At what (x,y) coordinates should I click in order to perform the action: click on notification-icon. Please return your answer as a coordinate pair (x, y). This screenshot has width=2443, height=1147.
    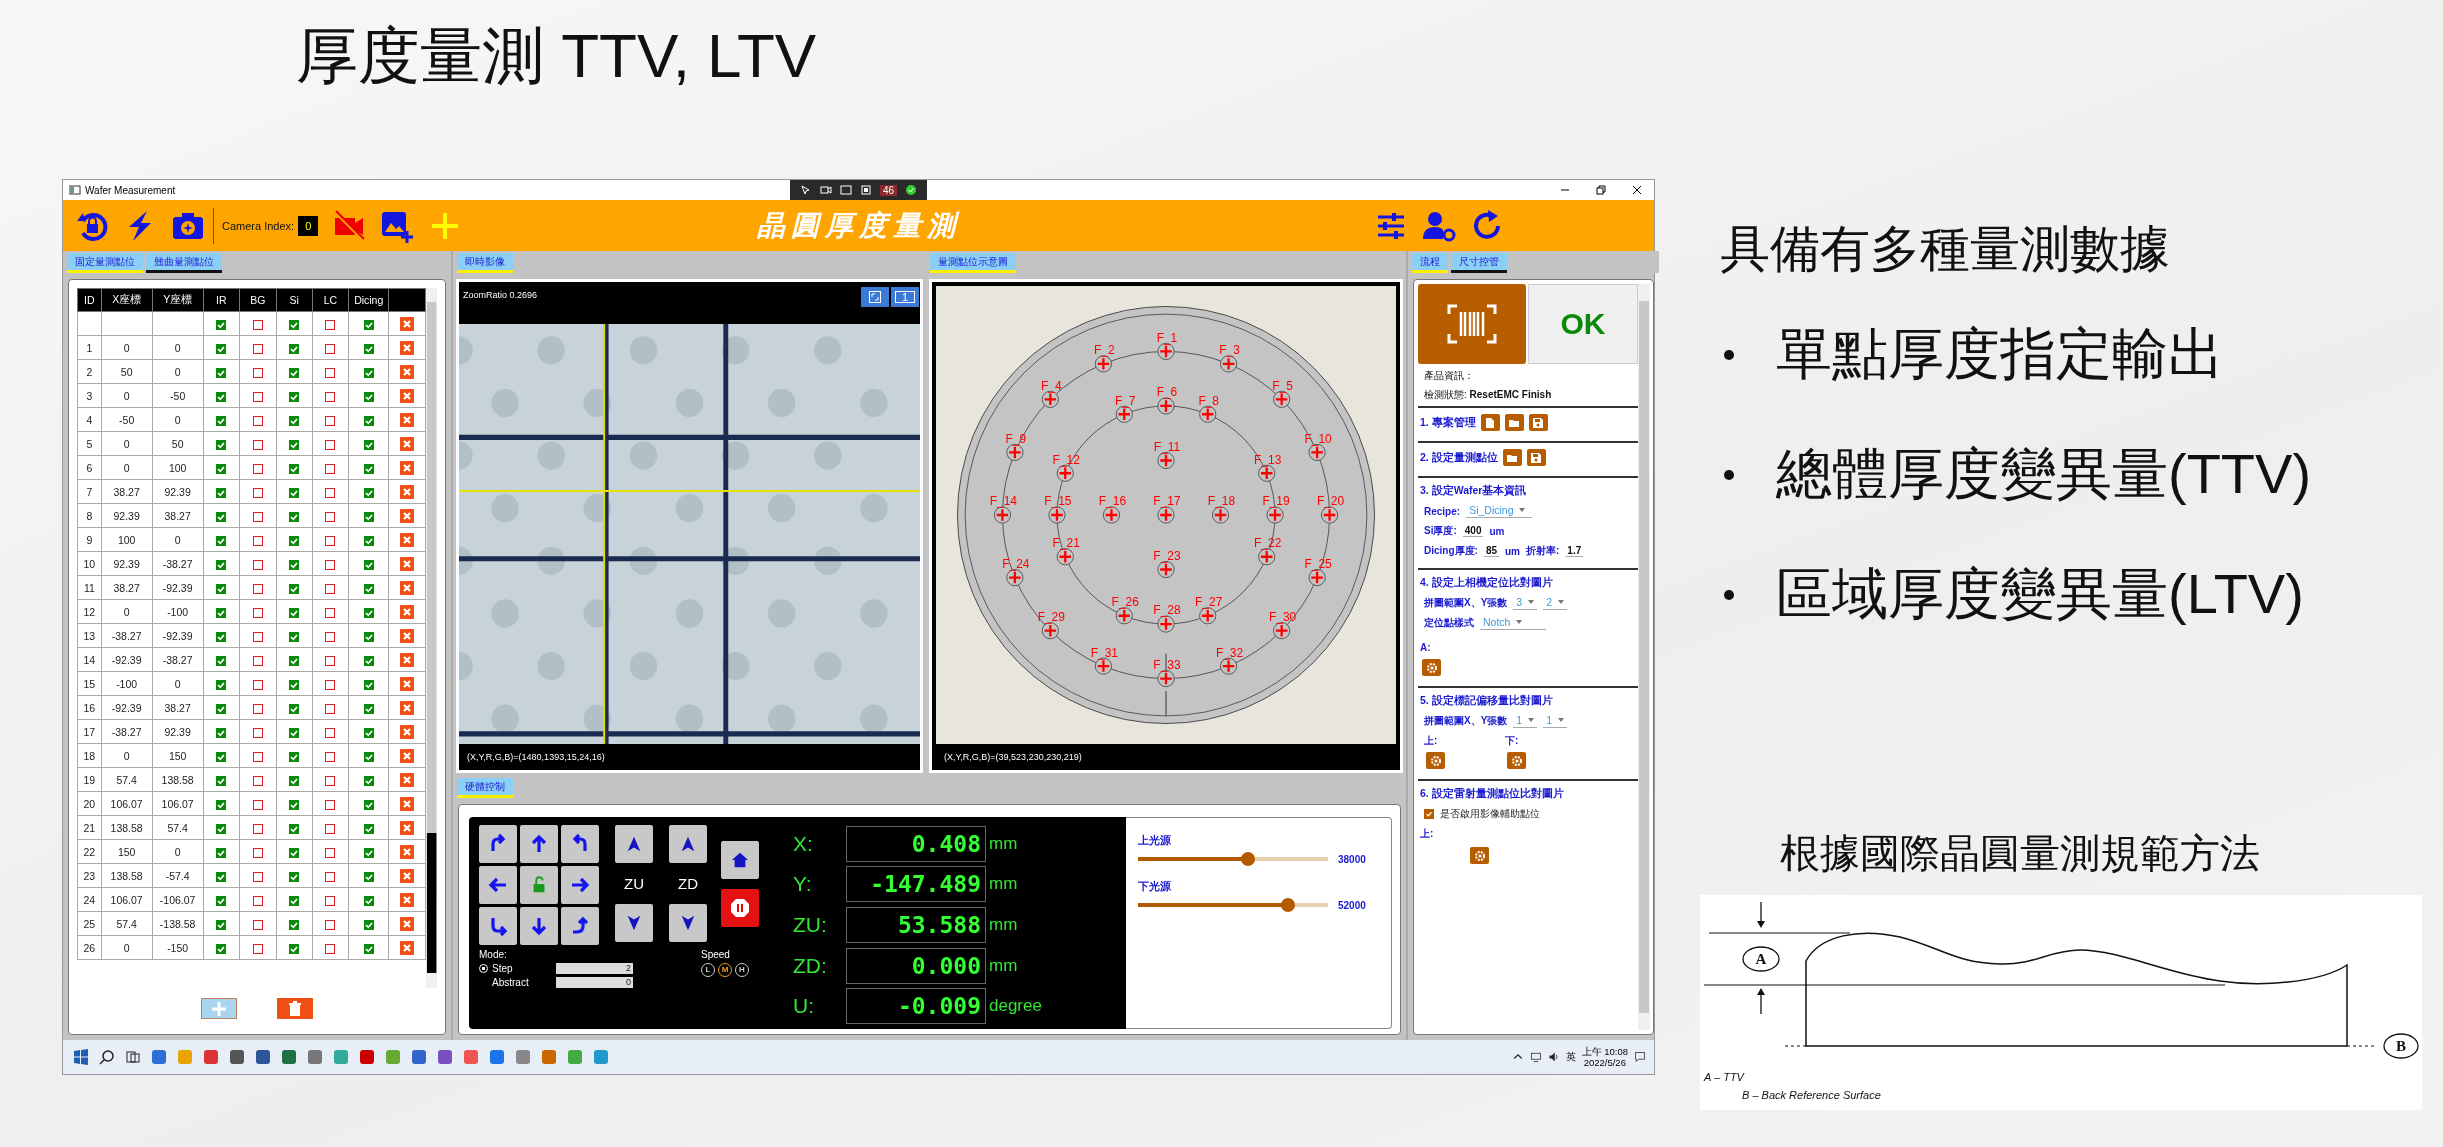
    Looking at the image, I should click on (1640, 1057).